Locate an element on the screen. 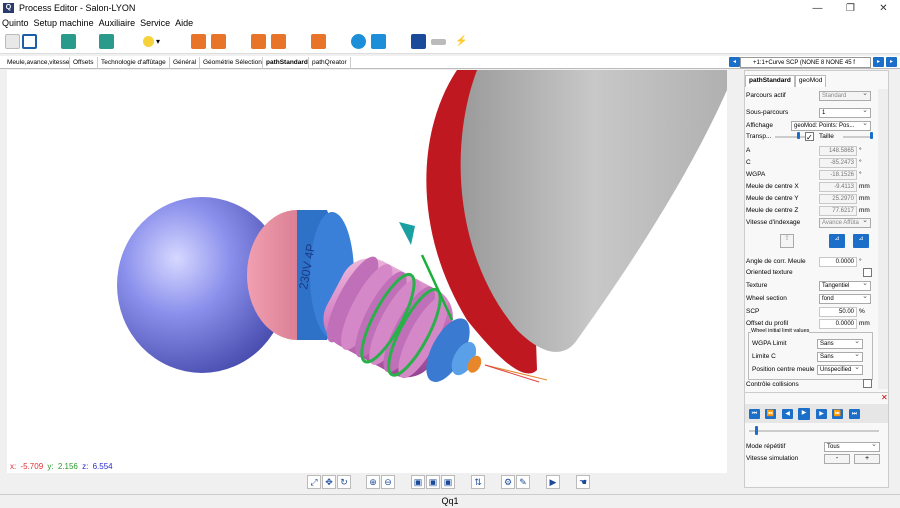 This screenshot has width=900, height=508. menu-auxiliaire: Auxiliaire is located at coordinates (118, 23).